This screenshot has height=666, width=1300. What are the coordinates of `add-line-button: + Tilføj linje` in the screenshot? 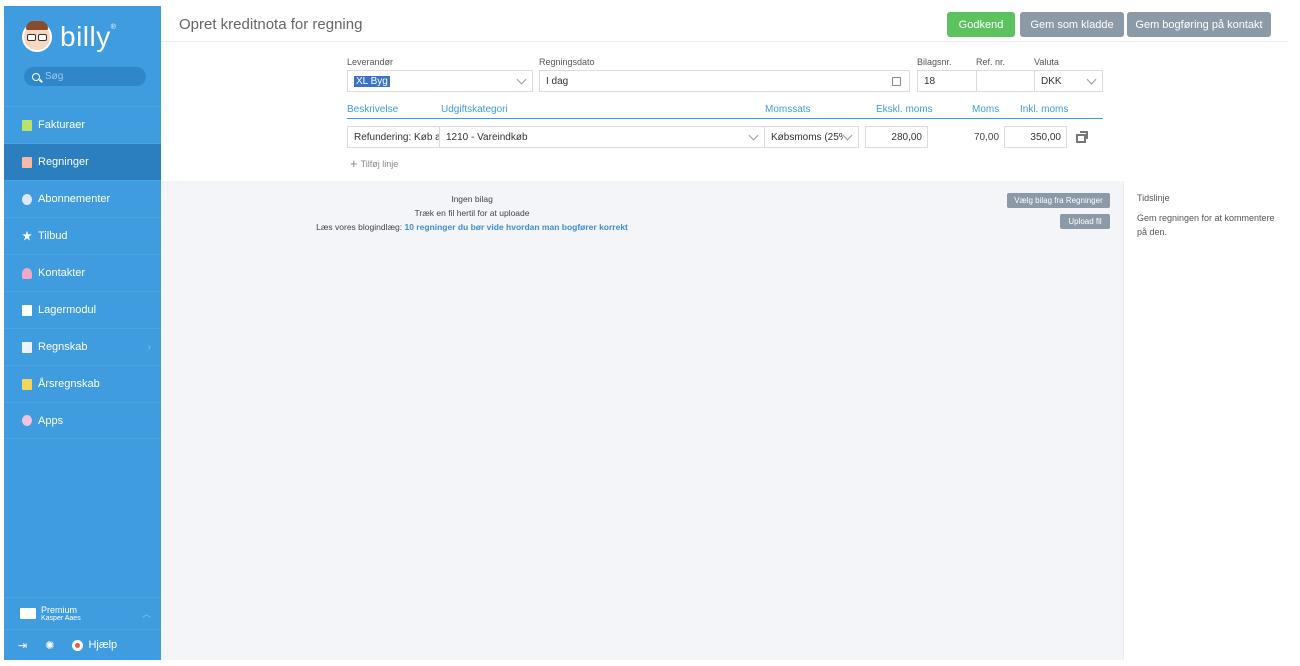 It's located at (374, 163).